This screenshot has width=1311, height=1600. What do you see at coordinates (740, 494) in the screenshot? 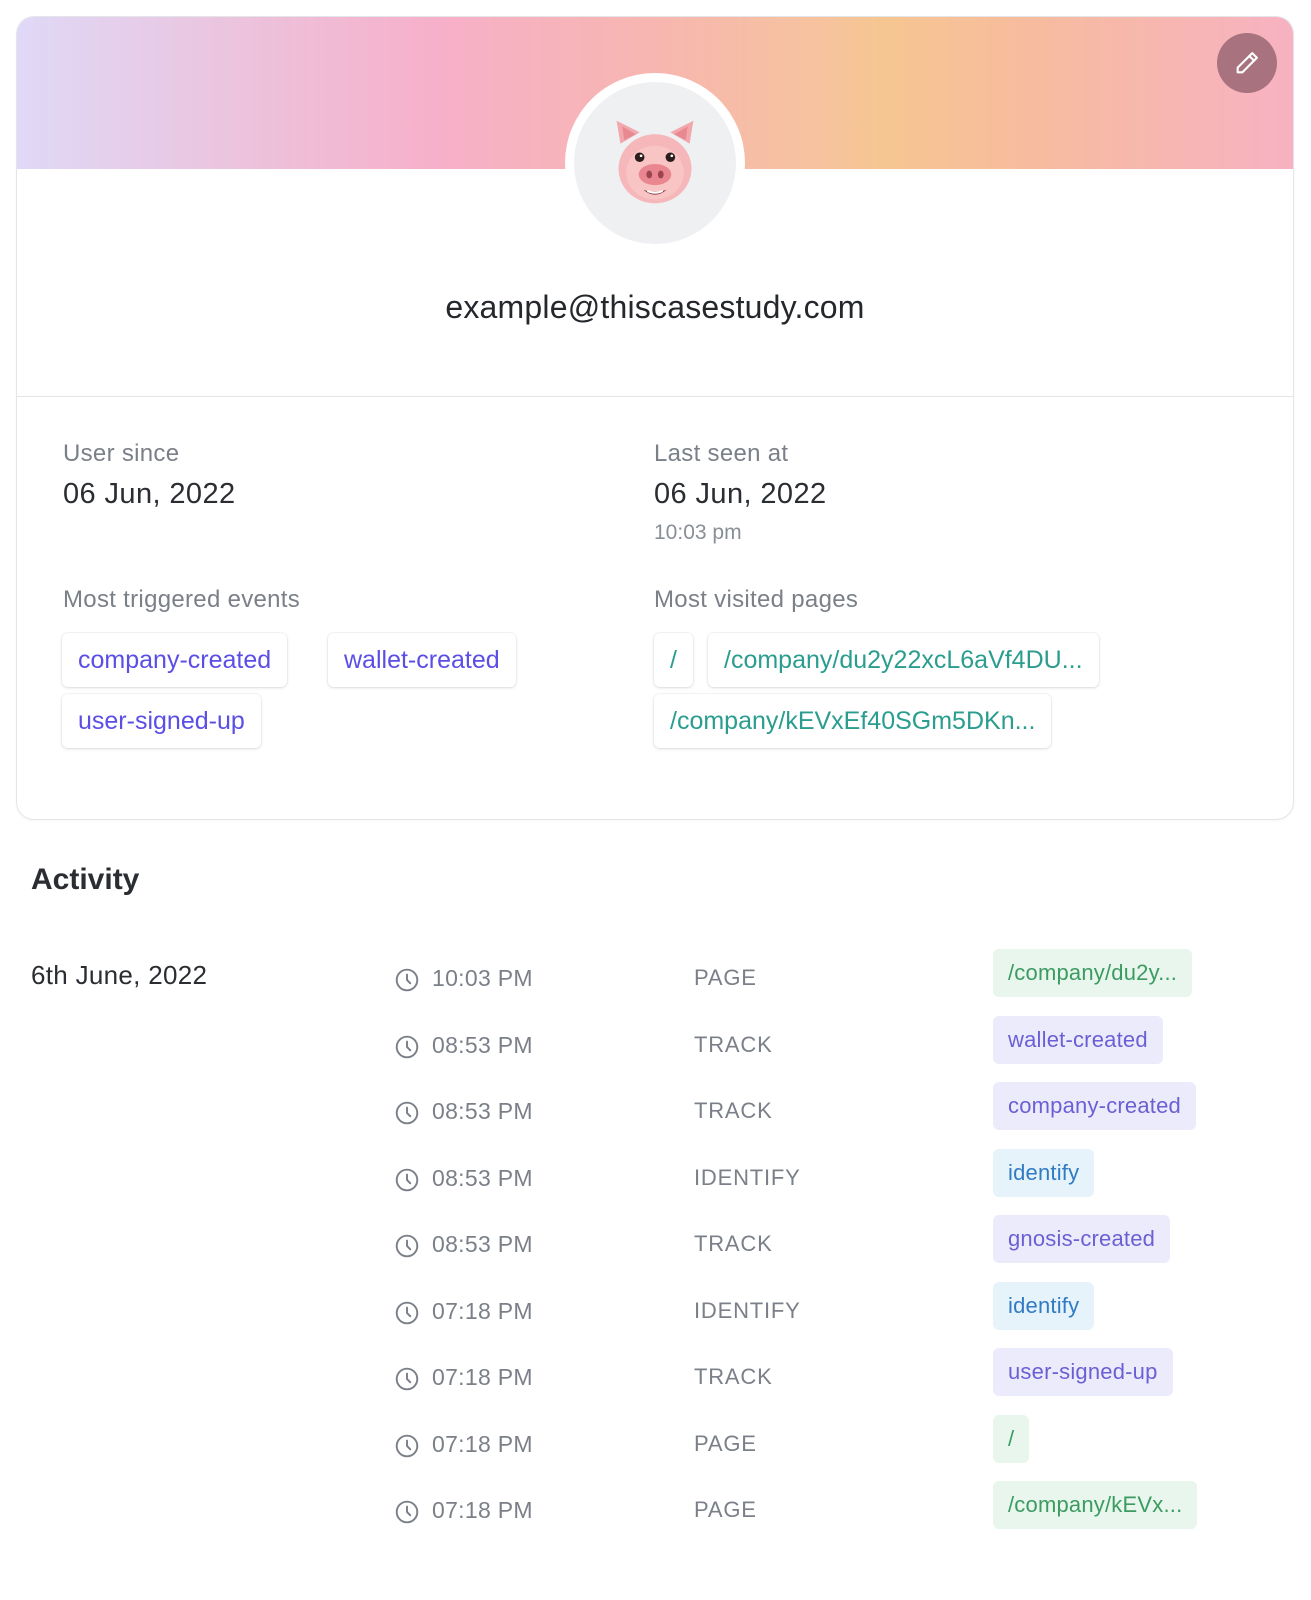
I see `last-seen-date: 06 Jun, 2022` at bounding box center [740, 494].